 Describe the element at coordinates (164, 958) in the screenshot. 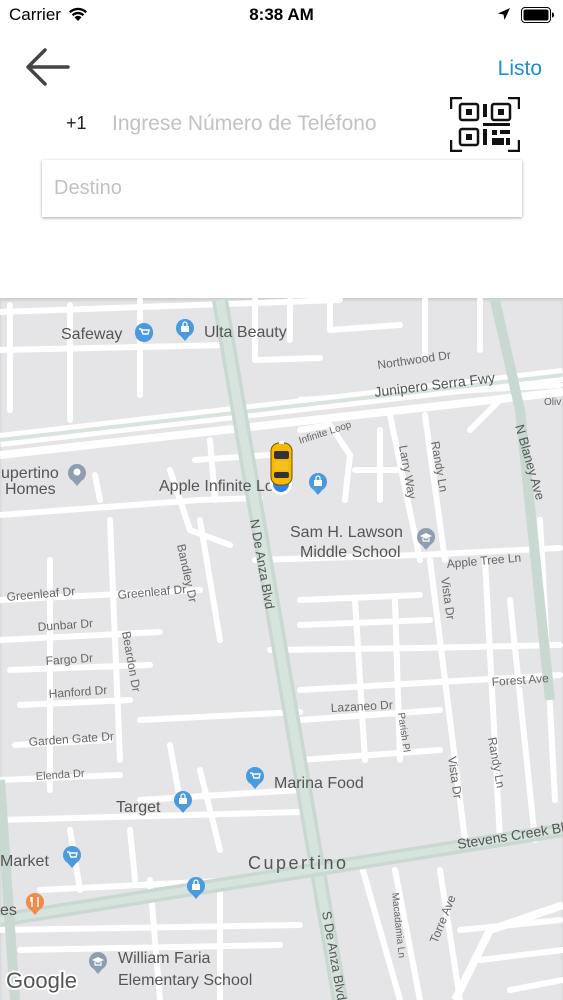

I see `map-label-william-faria: William Faria` at that location.